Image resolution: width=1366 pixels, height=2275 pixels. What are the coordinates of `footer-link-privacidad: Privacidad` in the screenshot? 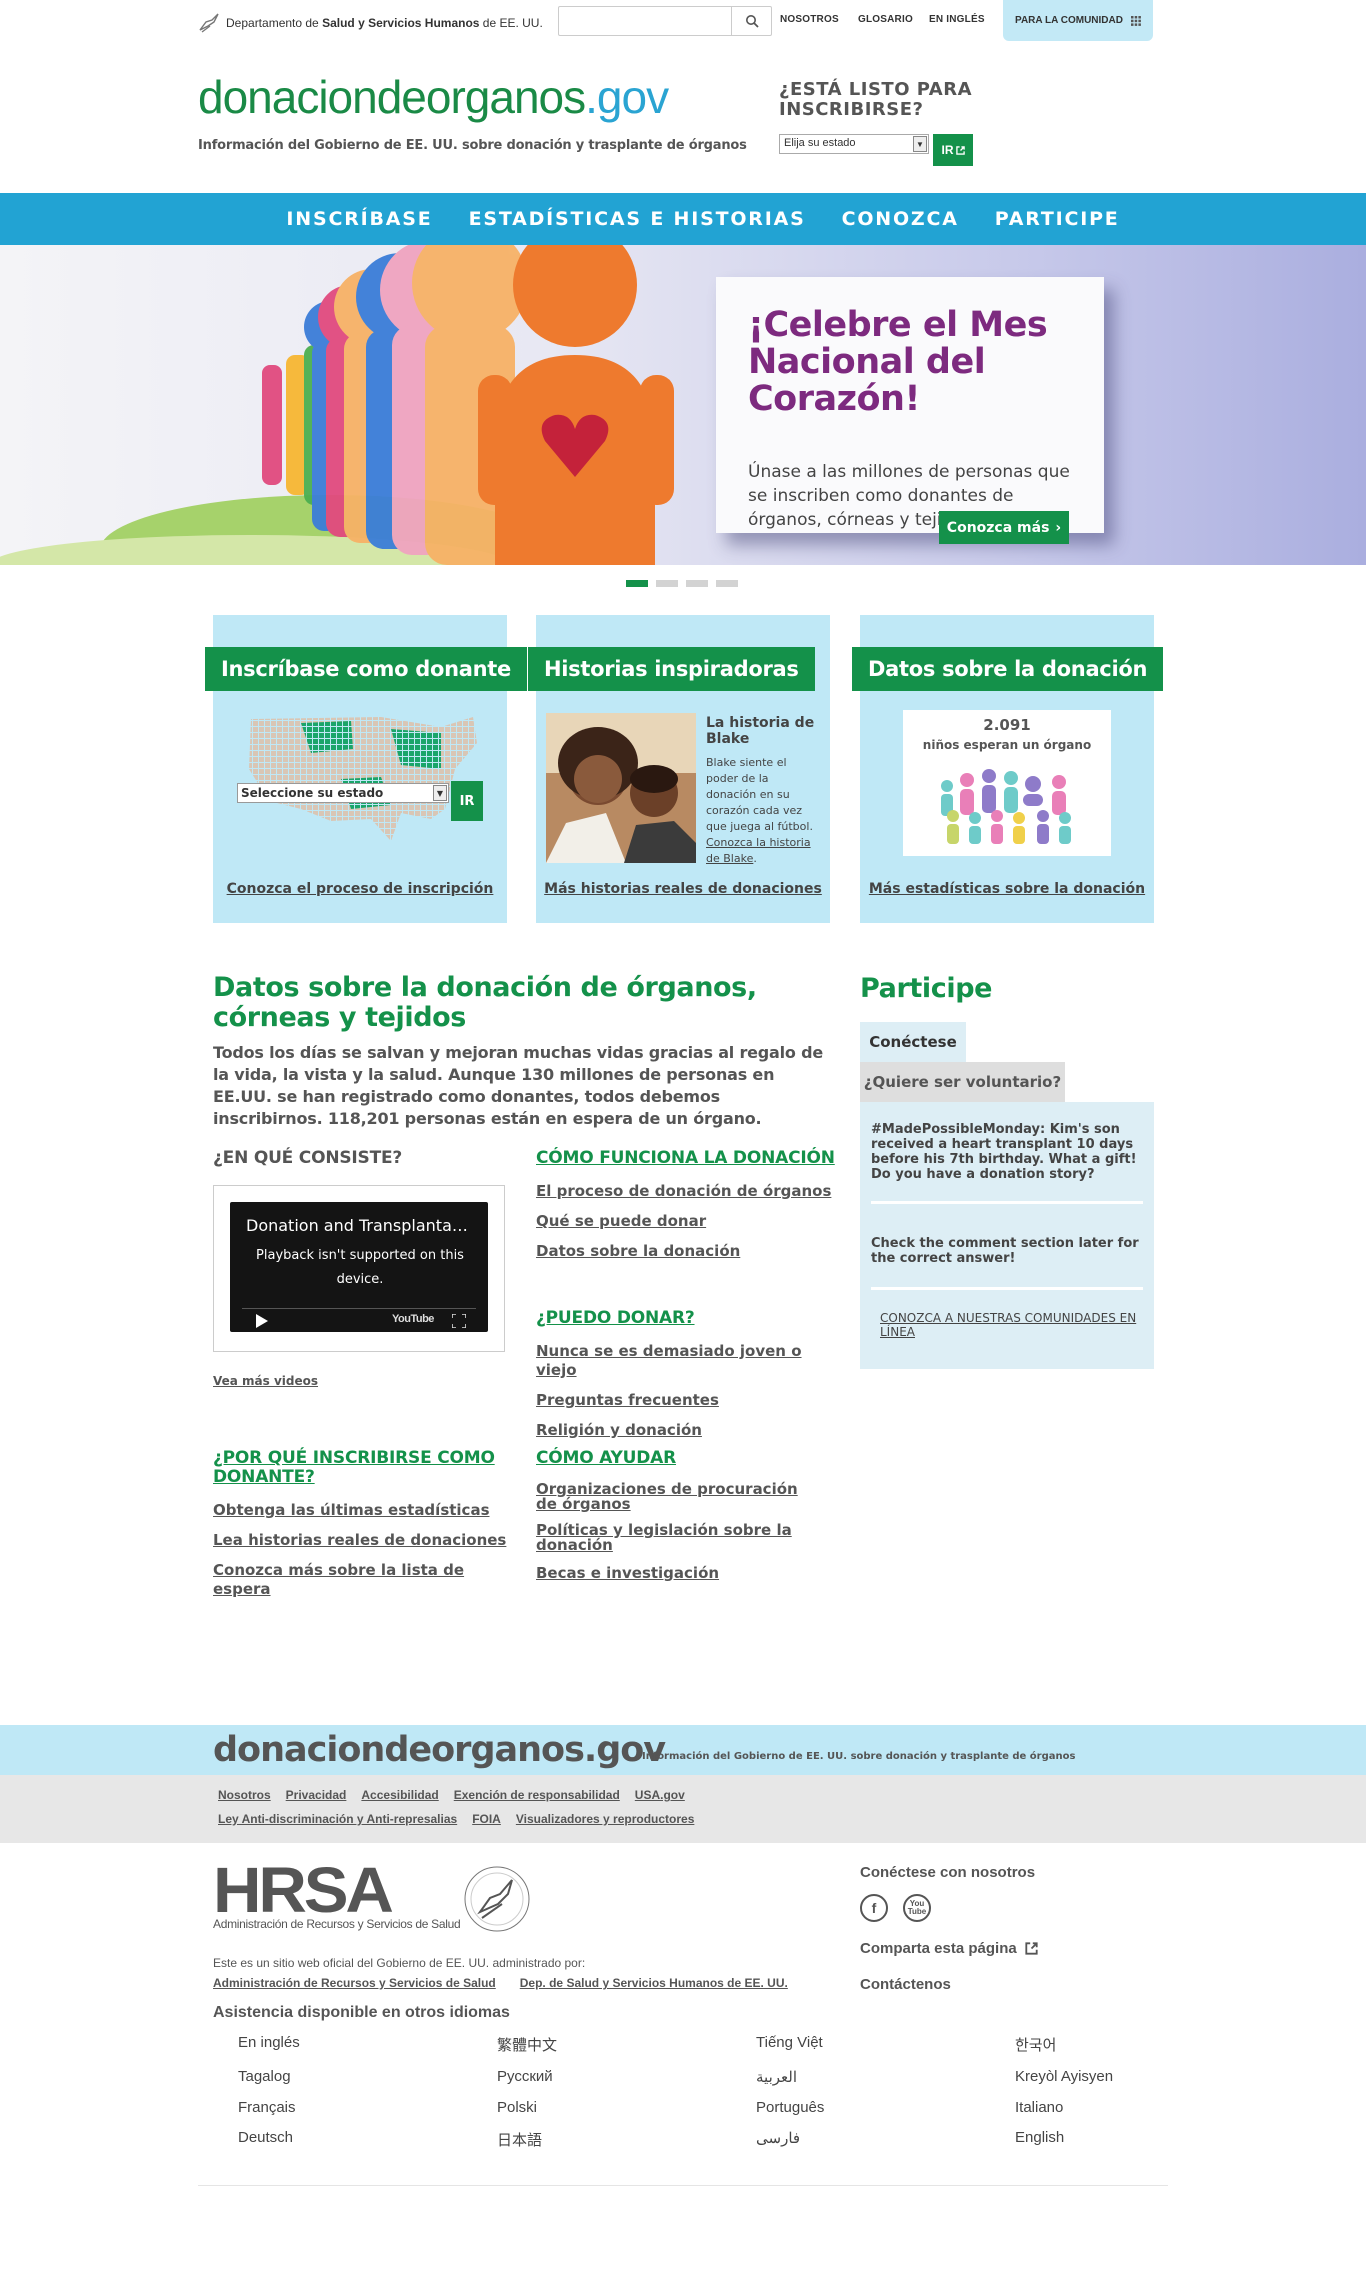 It's located at (316, 1795).